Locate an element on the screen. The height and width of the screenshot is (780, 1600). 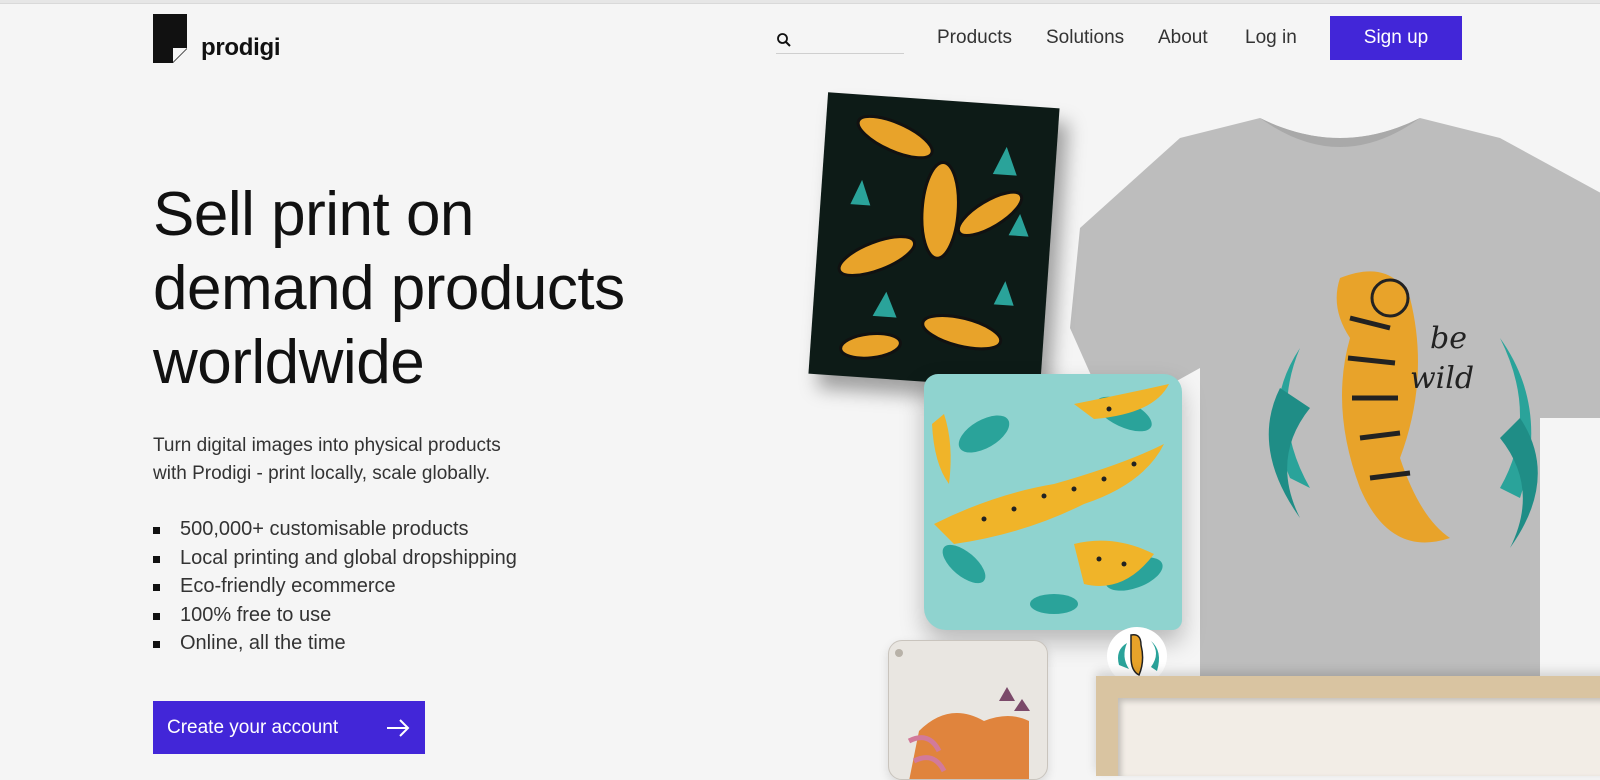
hero-title: Sell print on demand products worldwide is located at coordinates (433, 289).